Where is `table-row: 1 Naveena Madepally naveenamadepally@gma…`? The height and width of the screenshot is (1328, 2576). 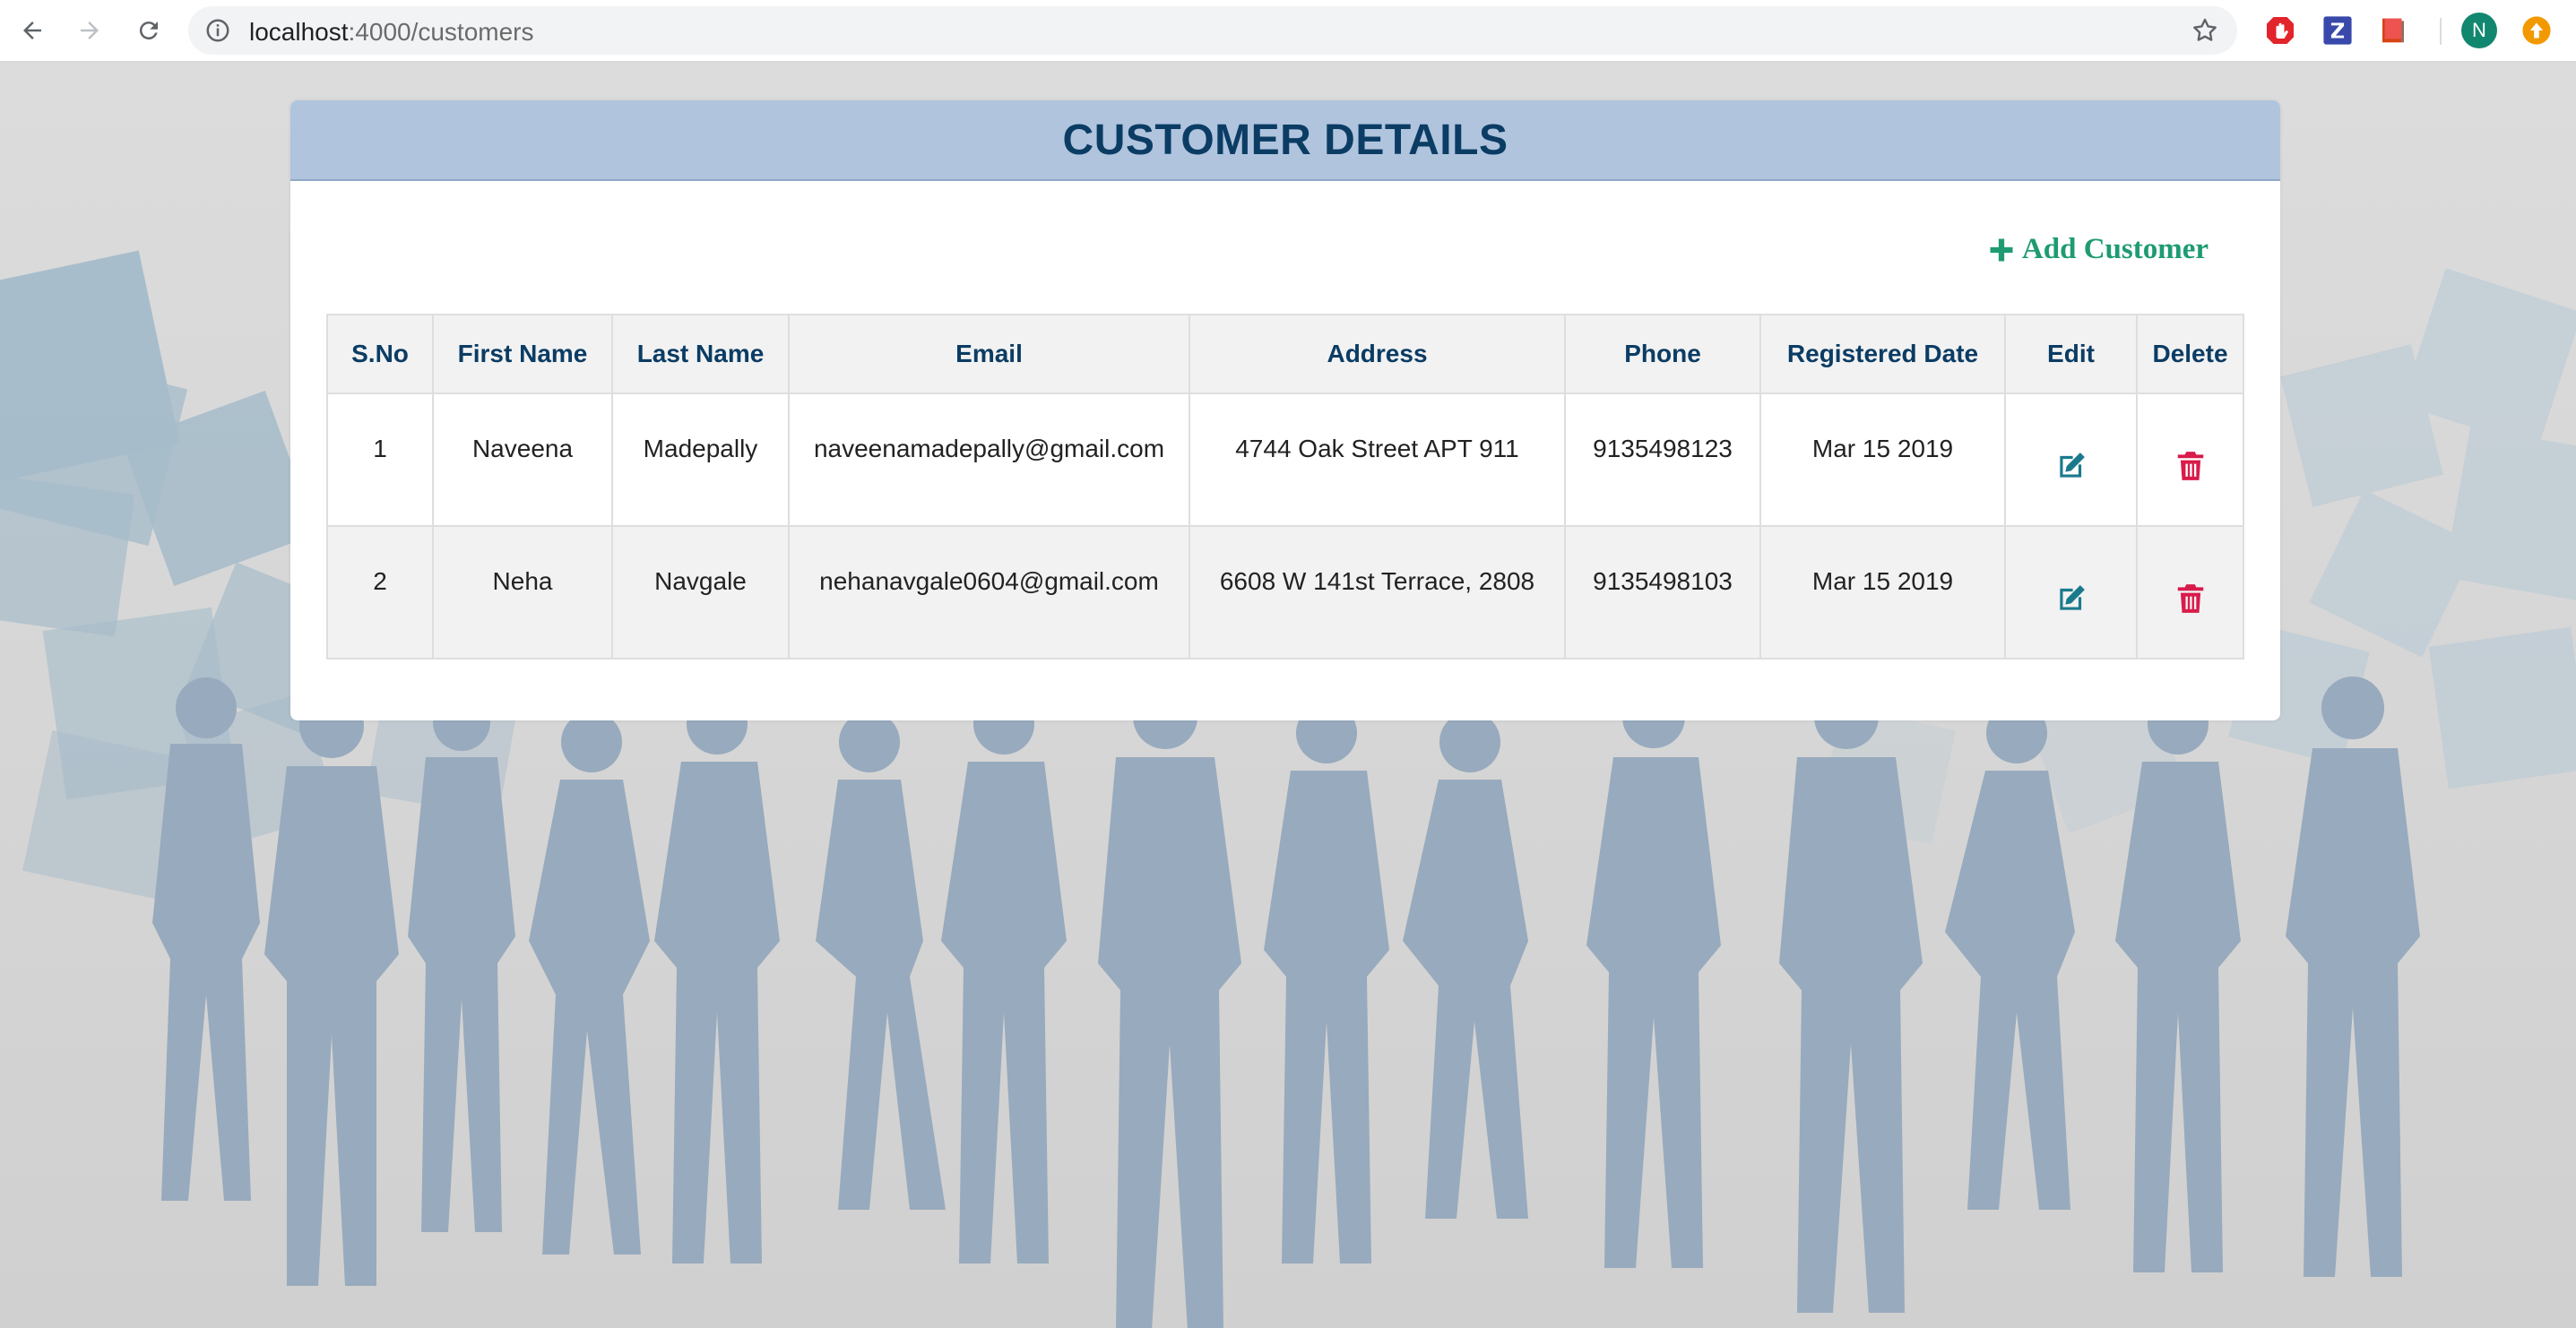 table-row: 1 Naveena Madepally naveenamadepally@gma… is located at coordinates (1285, 460).